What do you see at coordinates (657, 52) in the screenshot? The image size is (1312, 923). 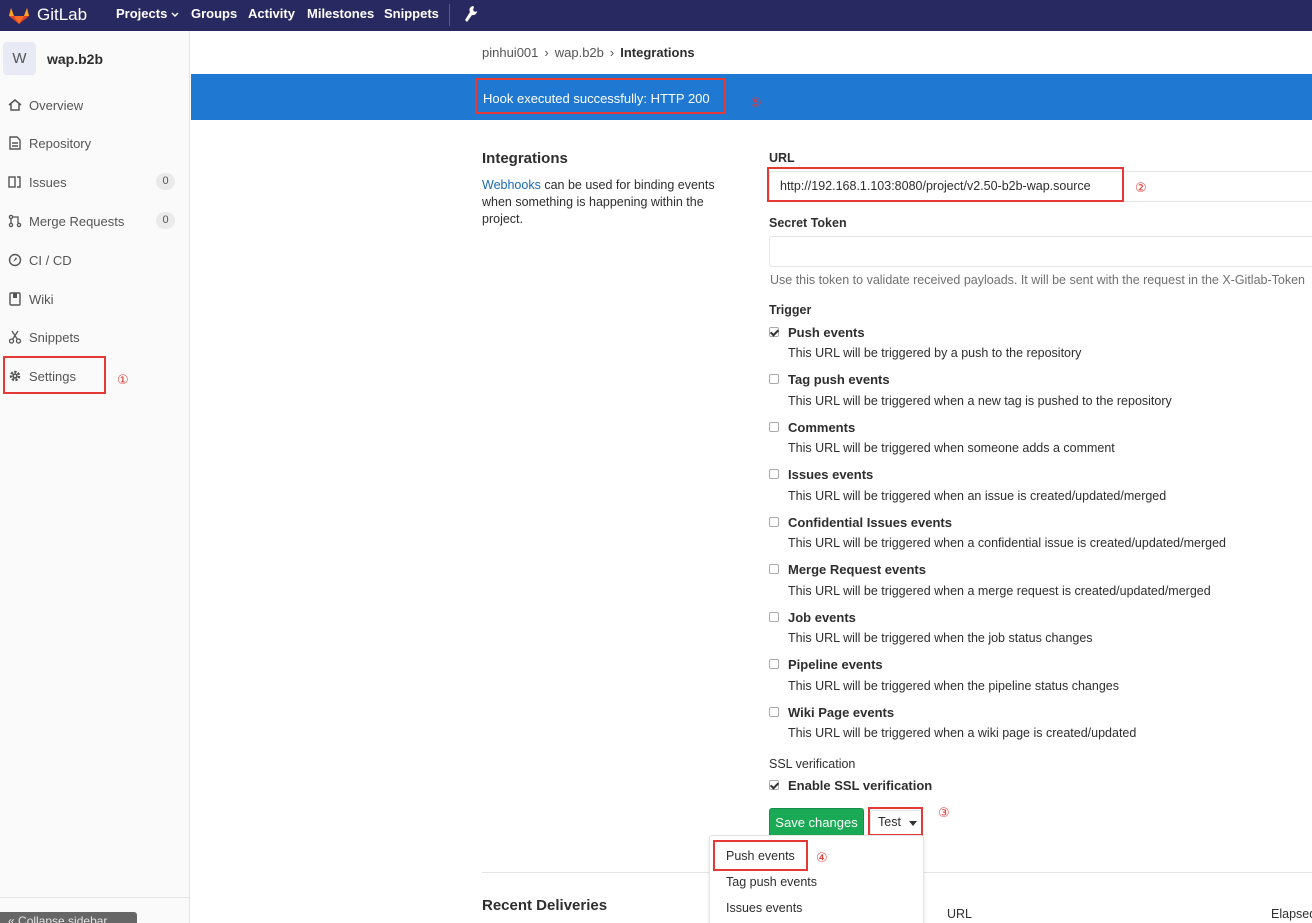 I see `breadcrumb-current: Integrations` at bounding box center [657, 52].